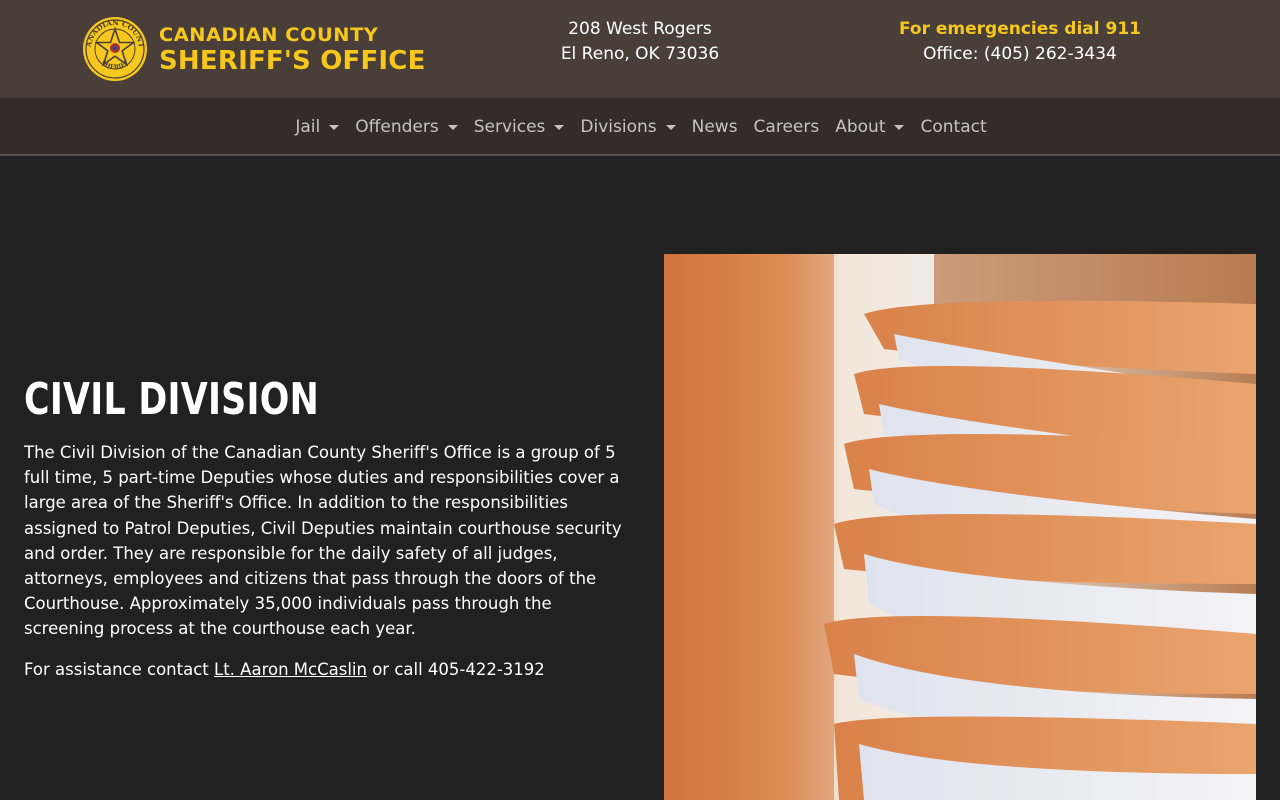 This screenshot has width=1280, height=800. I want to click on assistance-suffix: or call 405-422-3192, so click(455, 669).